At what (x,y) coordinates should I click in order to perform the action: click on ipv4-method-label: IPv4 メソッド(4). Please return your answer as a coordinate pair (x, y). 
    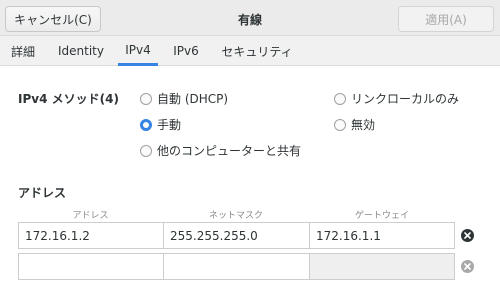
    Looking at the image, I should click on (68, 99).